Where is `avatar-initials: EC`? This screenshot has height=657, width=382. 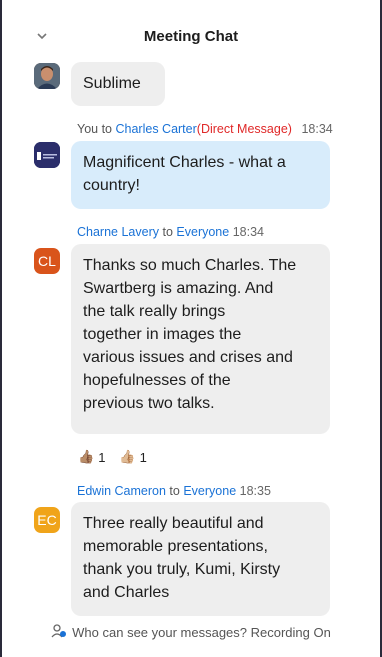 avatar-initials: EC is located at coordinates (47, 520).